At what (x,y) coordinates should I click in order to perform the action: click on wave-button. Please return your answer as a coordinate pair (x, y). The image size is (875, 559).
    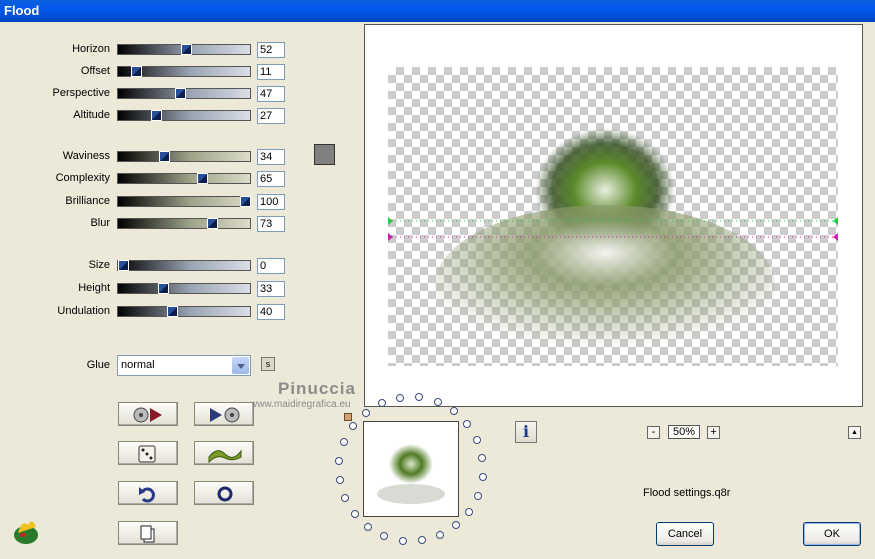
    Looking at the image, I should click on (224, 453).